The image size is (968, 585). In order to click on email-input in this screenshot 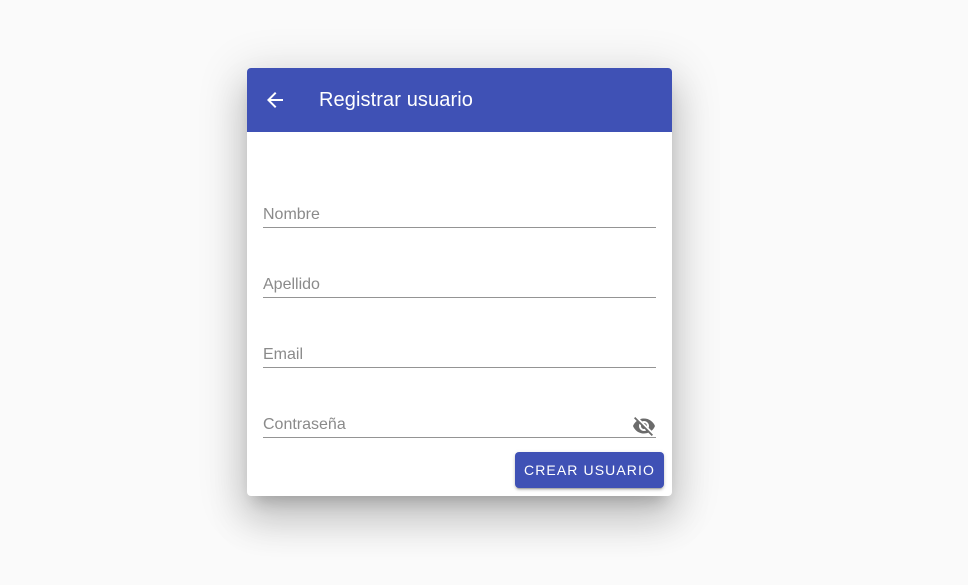, I will do `click(459, 355)`.